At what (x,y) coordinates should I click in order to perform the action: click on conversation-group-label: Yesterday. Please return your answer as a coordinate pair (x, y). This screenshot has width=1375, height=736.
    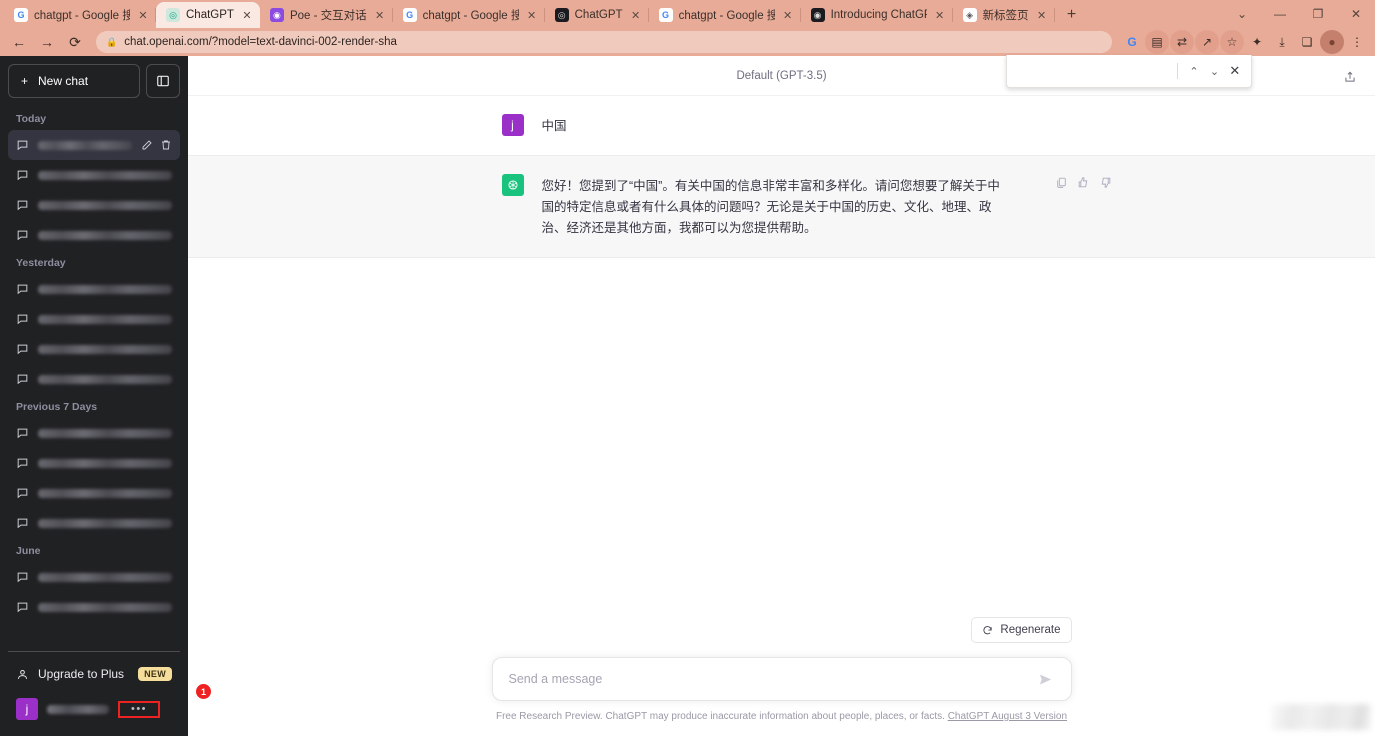
    Looking at the image, I should click on (41, 263).